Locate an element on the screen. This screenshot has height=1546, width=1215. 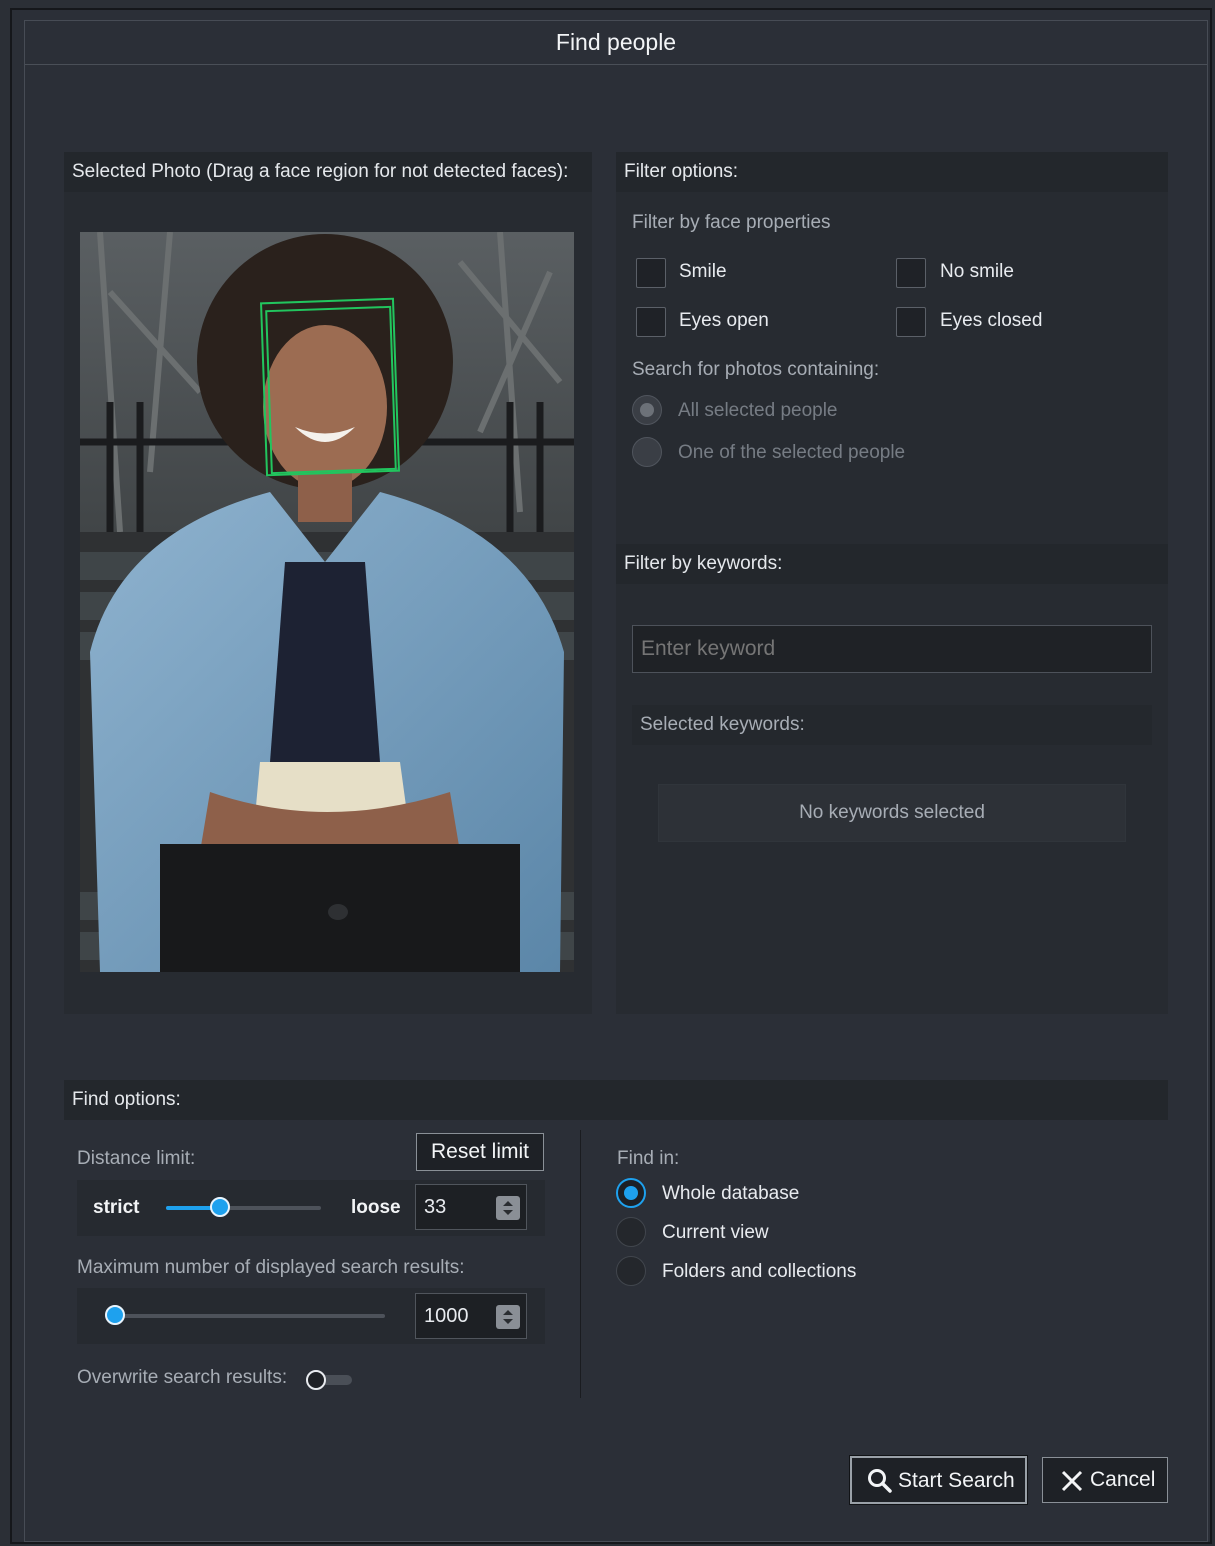
dialog-title: Find people is located at coordinates (616, 43).